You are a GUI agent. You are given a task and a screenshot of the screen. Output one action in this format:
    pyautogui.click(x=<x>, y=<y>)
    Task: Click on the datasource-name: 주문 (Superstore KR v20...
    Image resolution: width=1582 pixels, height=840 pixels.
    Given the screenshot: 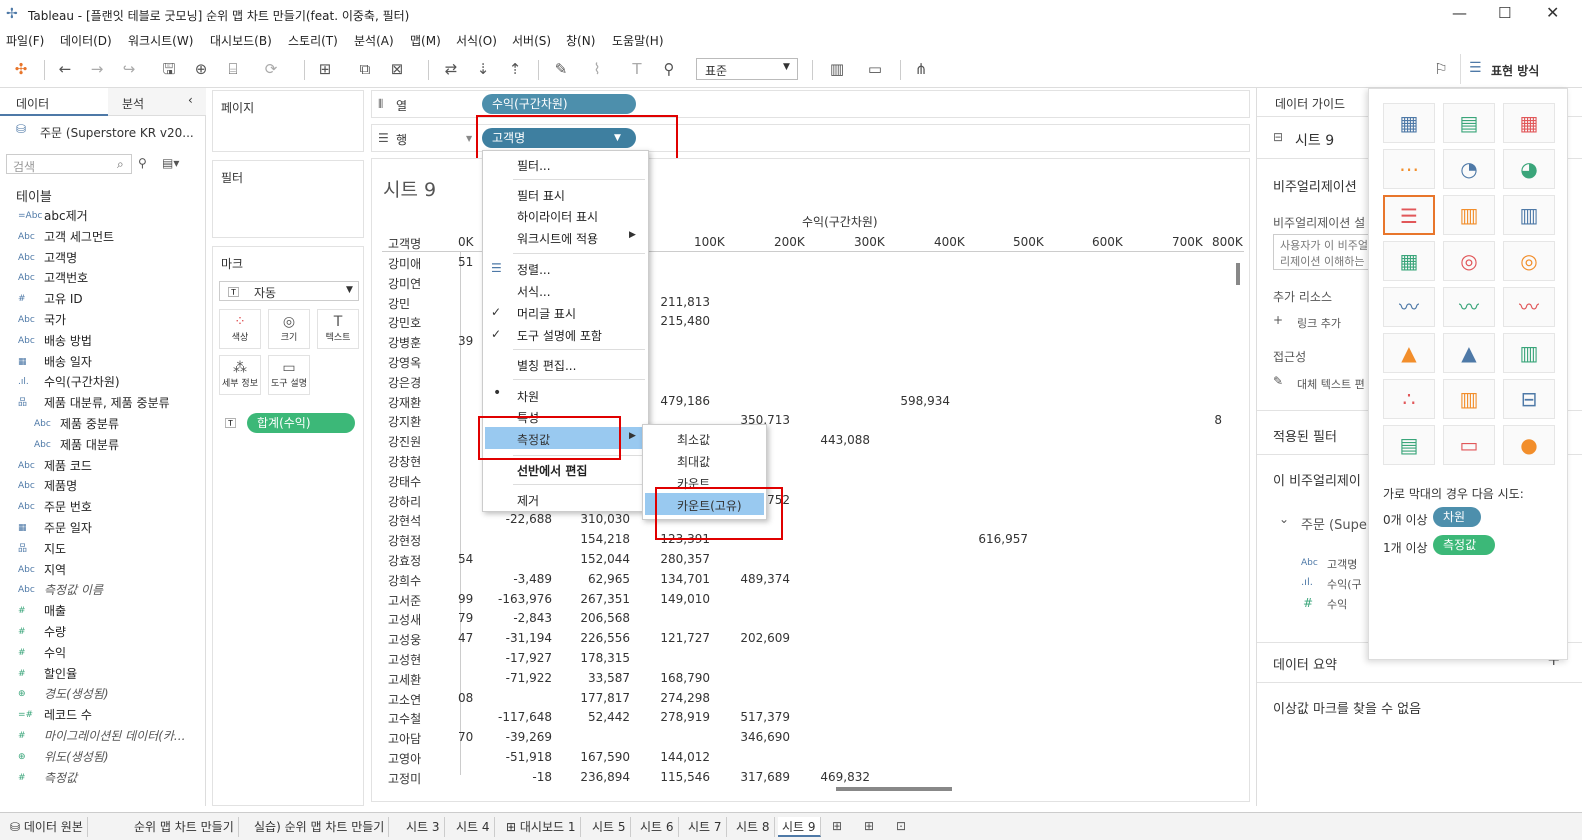 What is the action you would take?
    pyautogui.click(x=117, y=132)
    